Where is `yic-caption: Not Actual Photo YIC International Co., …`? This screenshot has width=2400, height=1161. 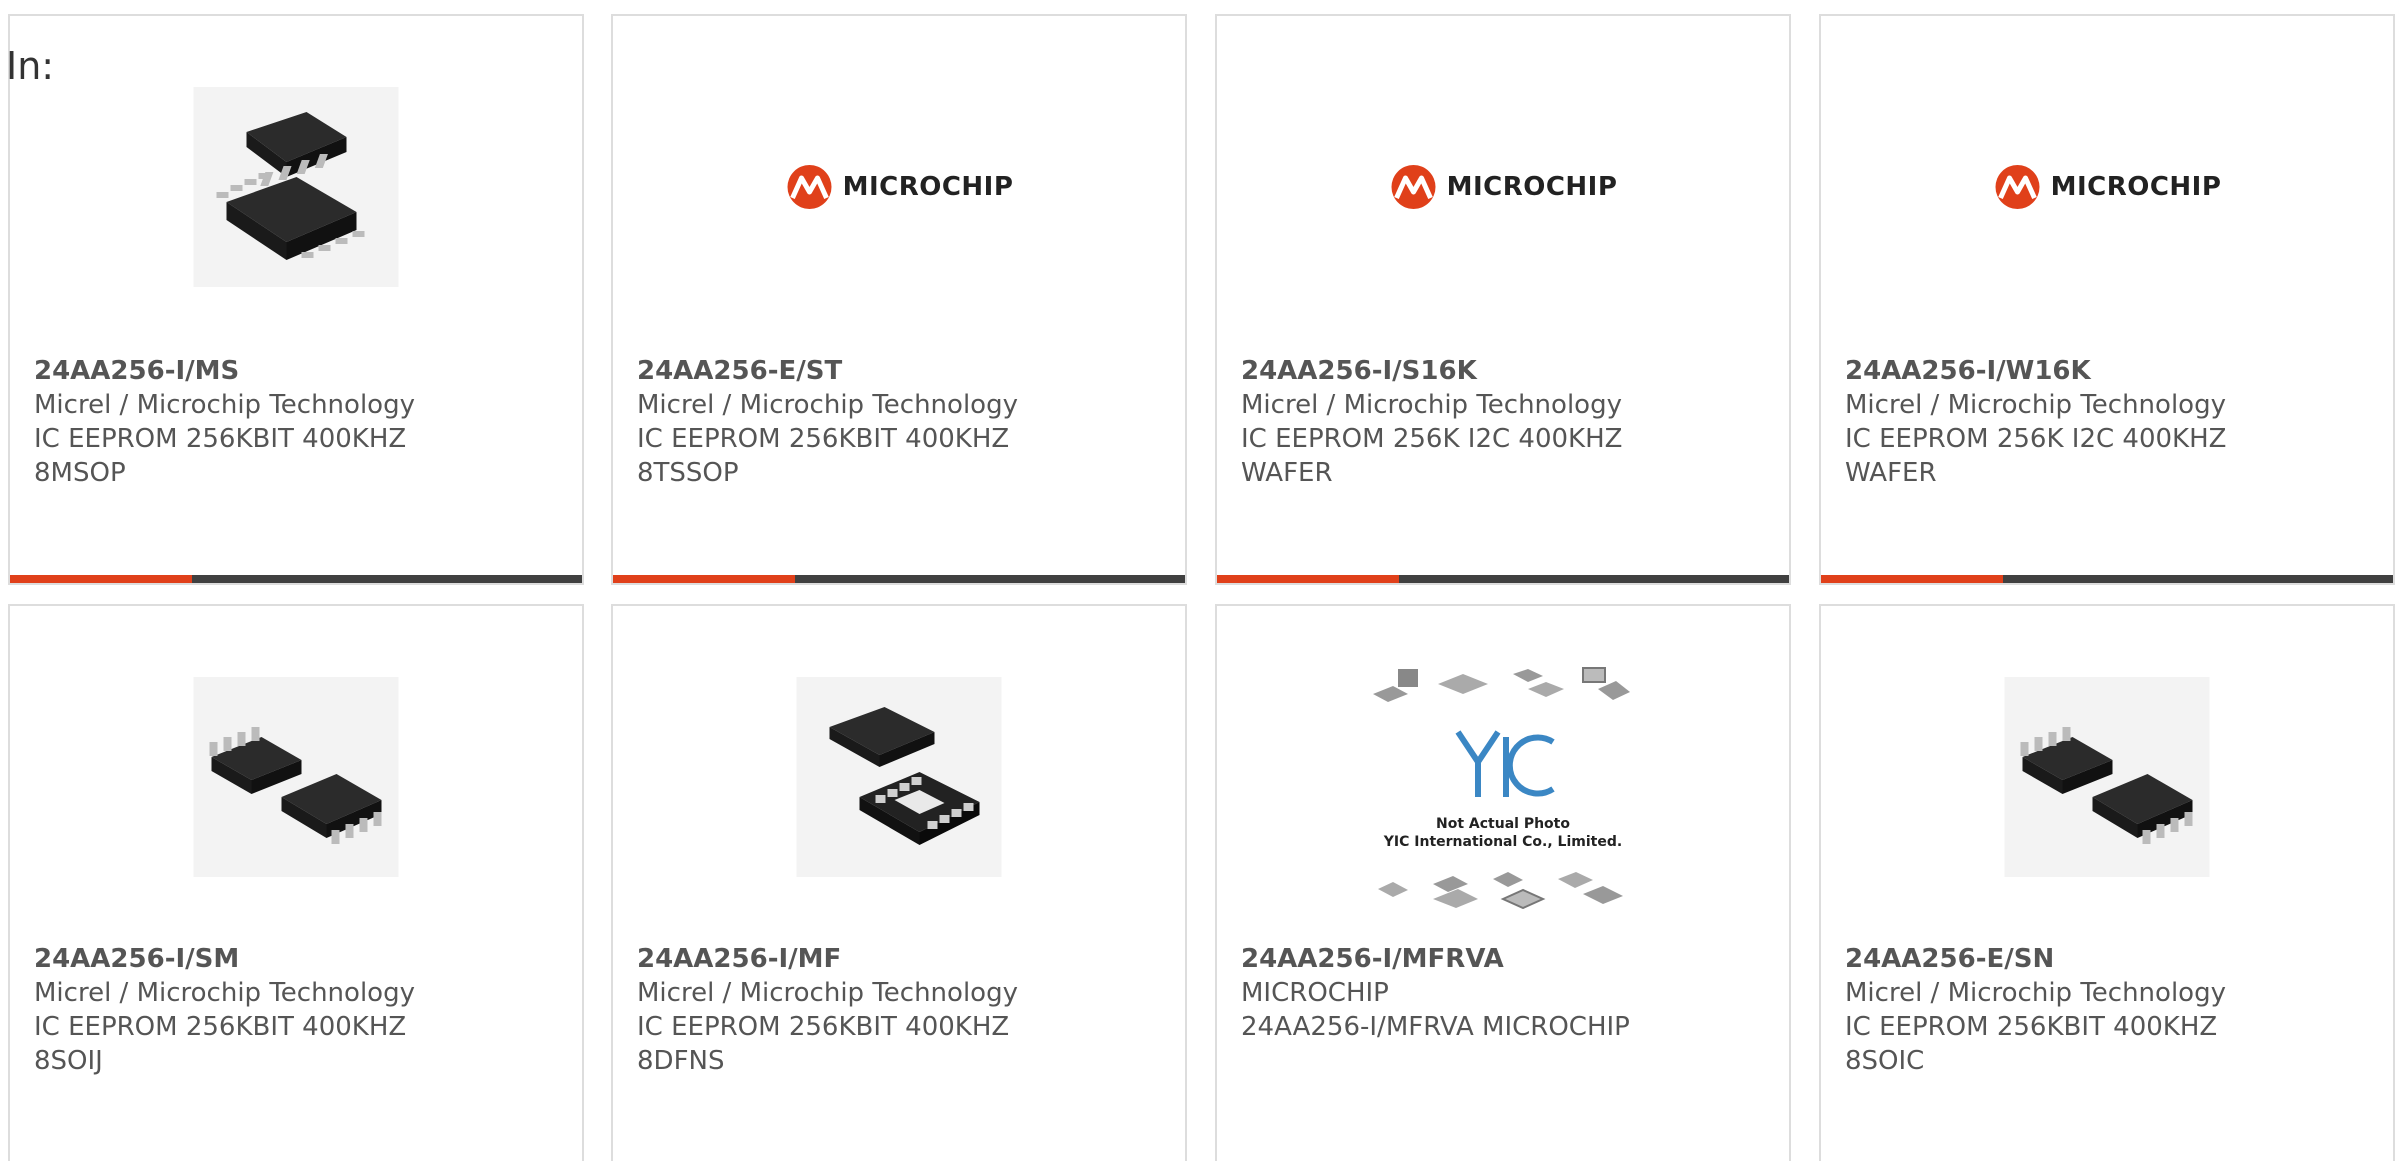
yic-caption: Not Actual Photo YIC International Co., … is located at coordinates (1503, 833).